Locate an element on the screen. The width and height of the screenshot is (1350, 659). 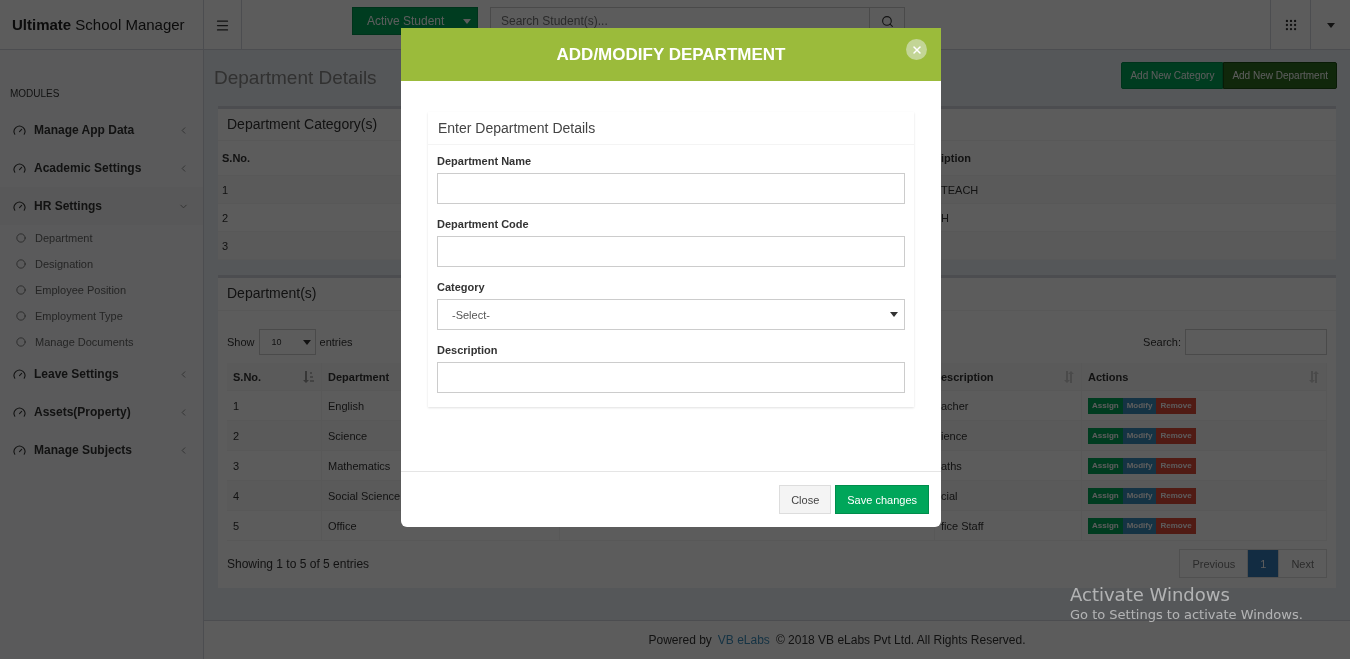
column-header: Actions is located at coordinates (1108, 376).